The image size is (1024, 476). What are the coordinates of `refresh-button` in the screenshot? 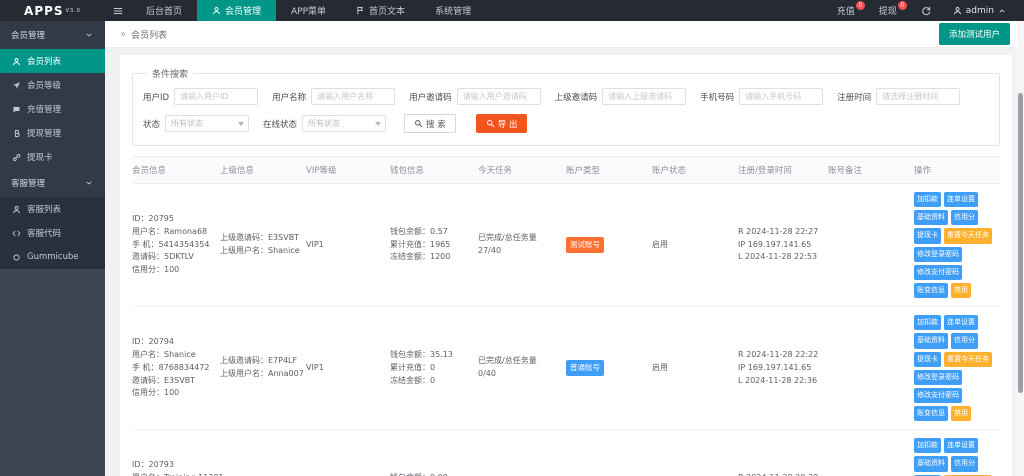 It's located at (926, 10).